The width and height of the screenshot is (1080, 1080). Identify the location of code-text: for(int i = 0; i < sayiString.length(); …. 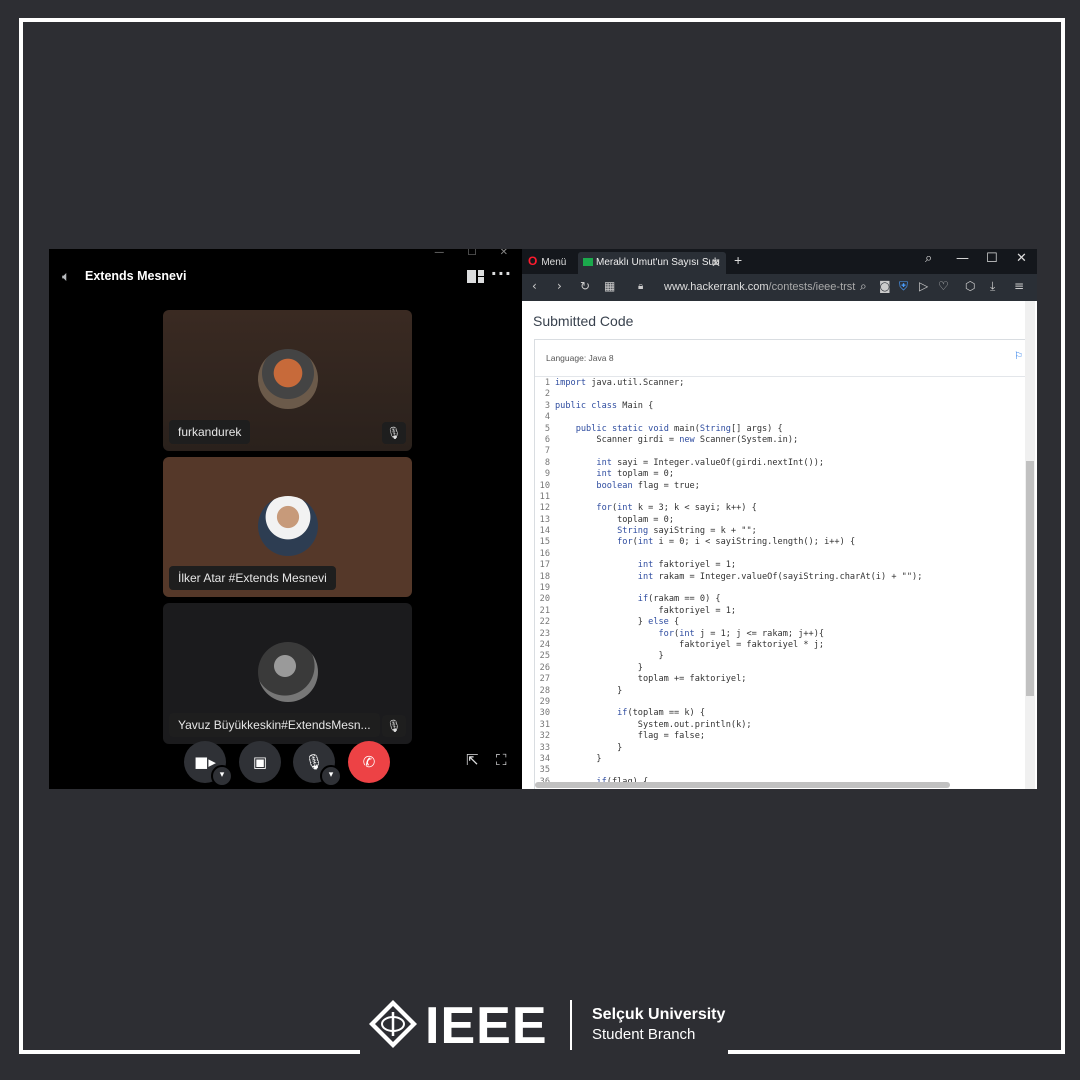
(736, 542).